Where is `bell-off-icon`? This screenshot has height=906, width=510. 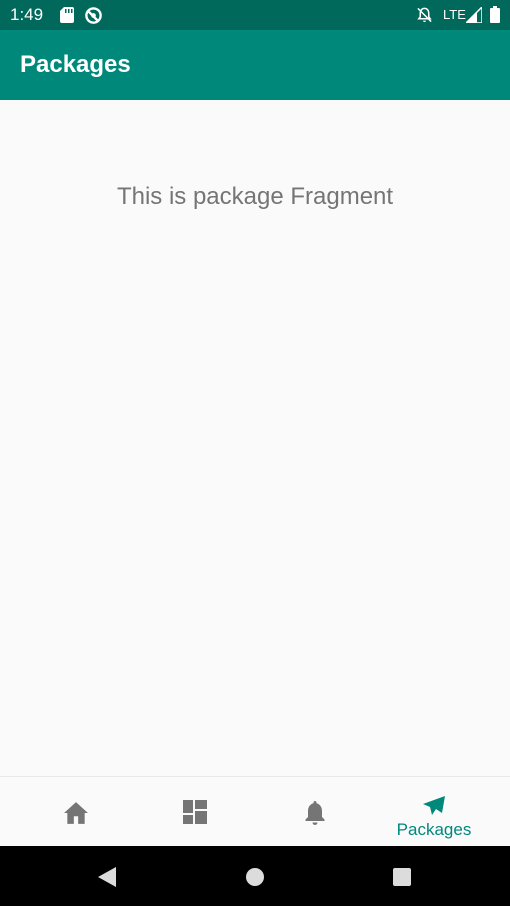
bell-off-icon is located at coordinates (424, 15).